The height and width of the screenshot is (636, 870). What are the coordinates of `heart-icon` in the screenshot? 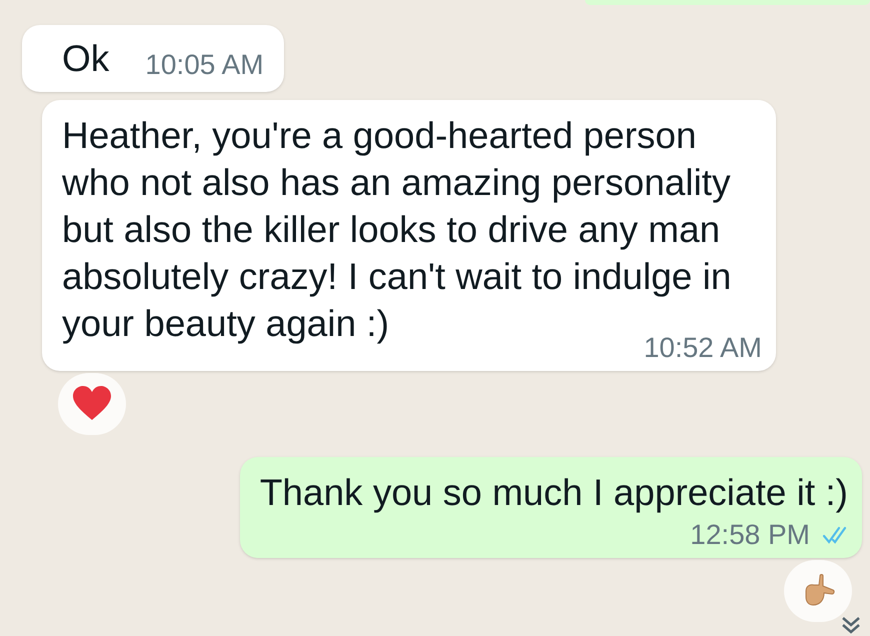 It's located at (92, 404).